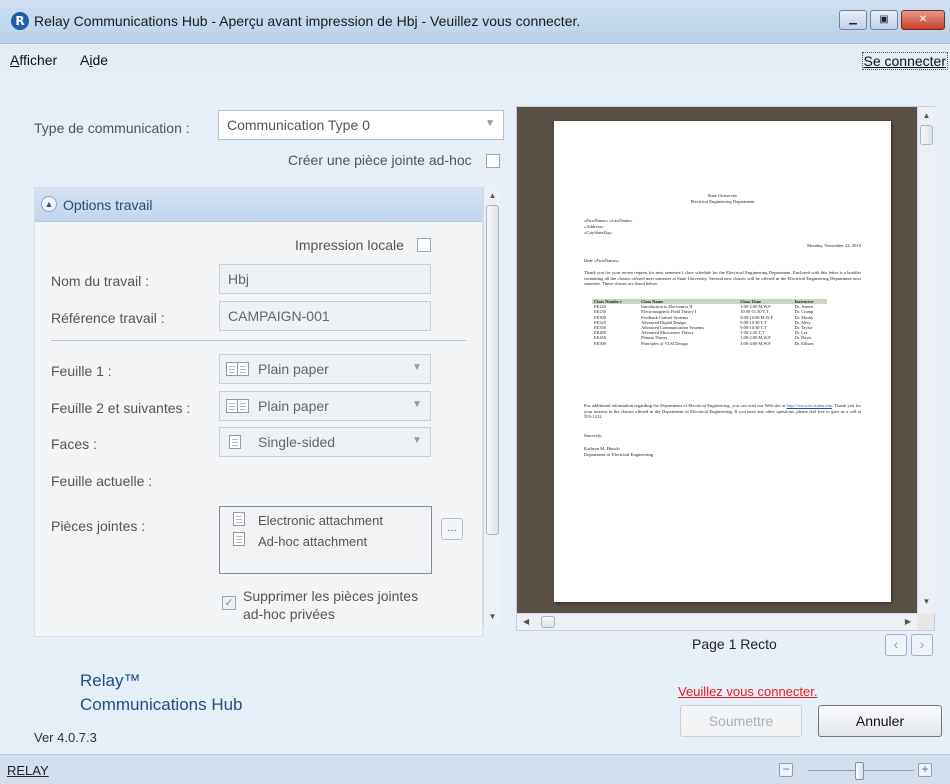  Describe the element at coordinates (492, 370) in the screenshot. I see `options-scroll-thumb` at that location.